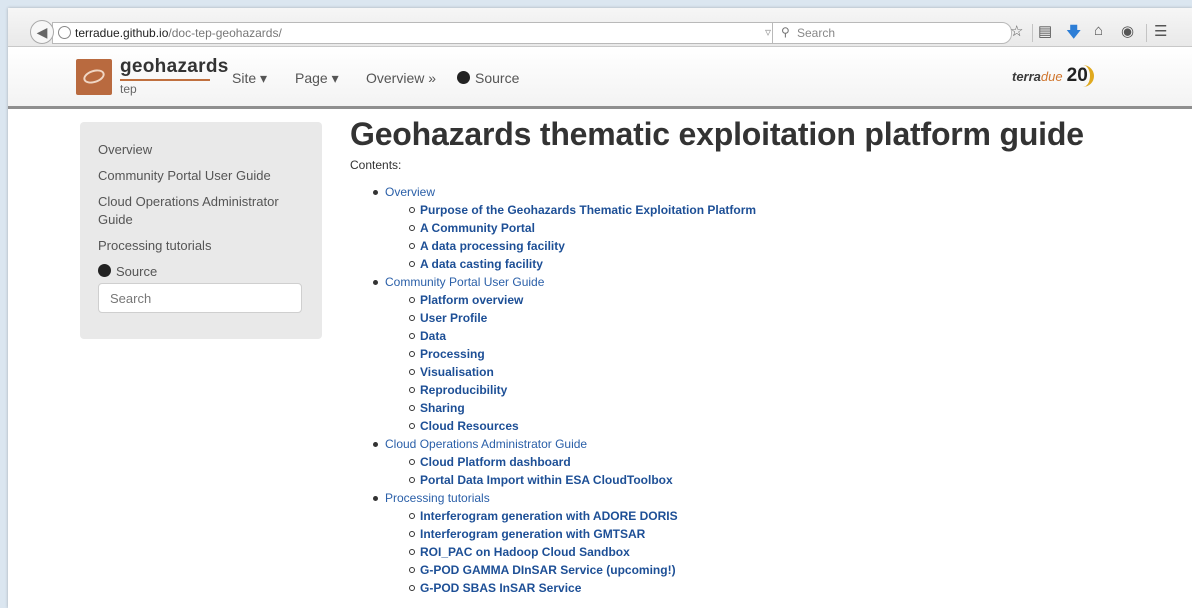 This screenshot has height=608, width=1192. Describe the element at coordinates (1016, 31) in the screenshot. I see `bookmark-star-icon: ☆` at that location.